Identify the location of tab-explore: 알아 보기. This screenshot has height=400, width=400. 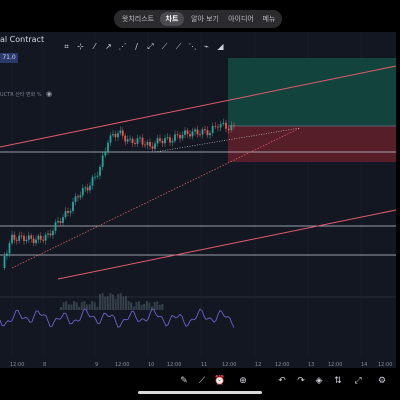
(205, 19).